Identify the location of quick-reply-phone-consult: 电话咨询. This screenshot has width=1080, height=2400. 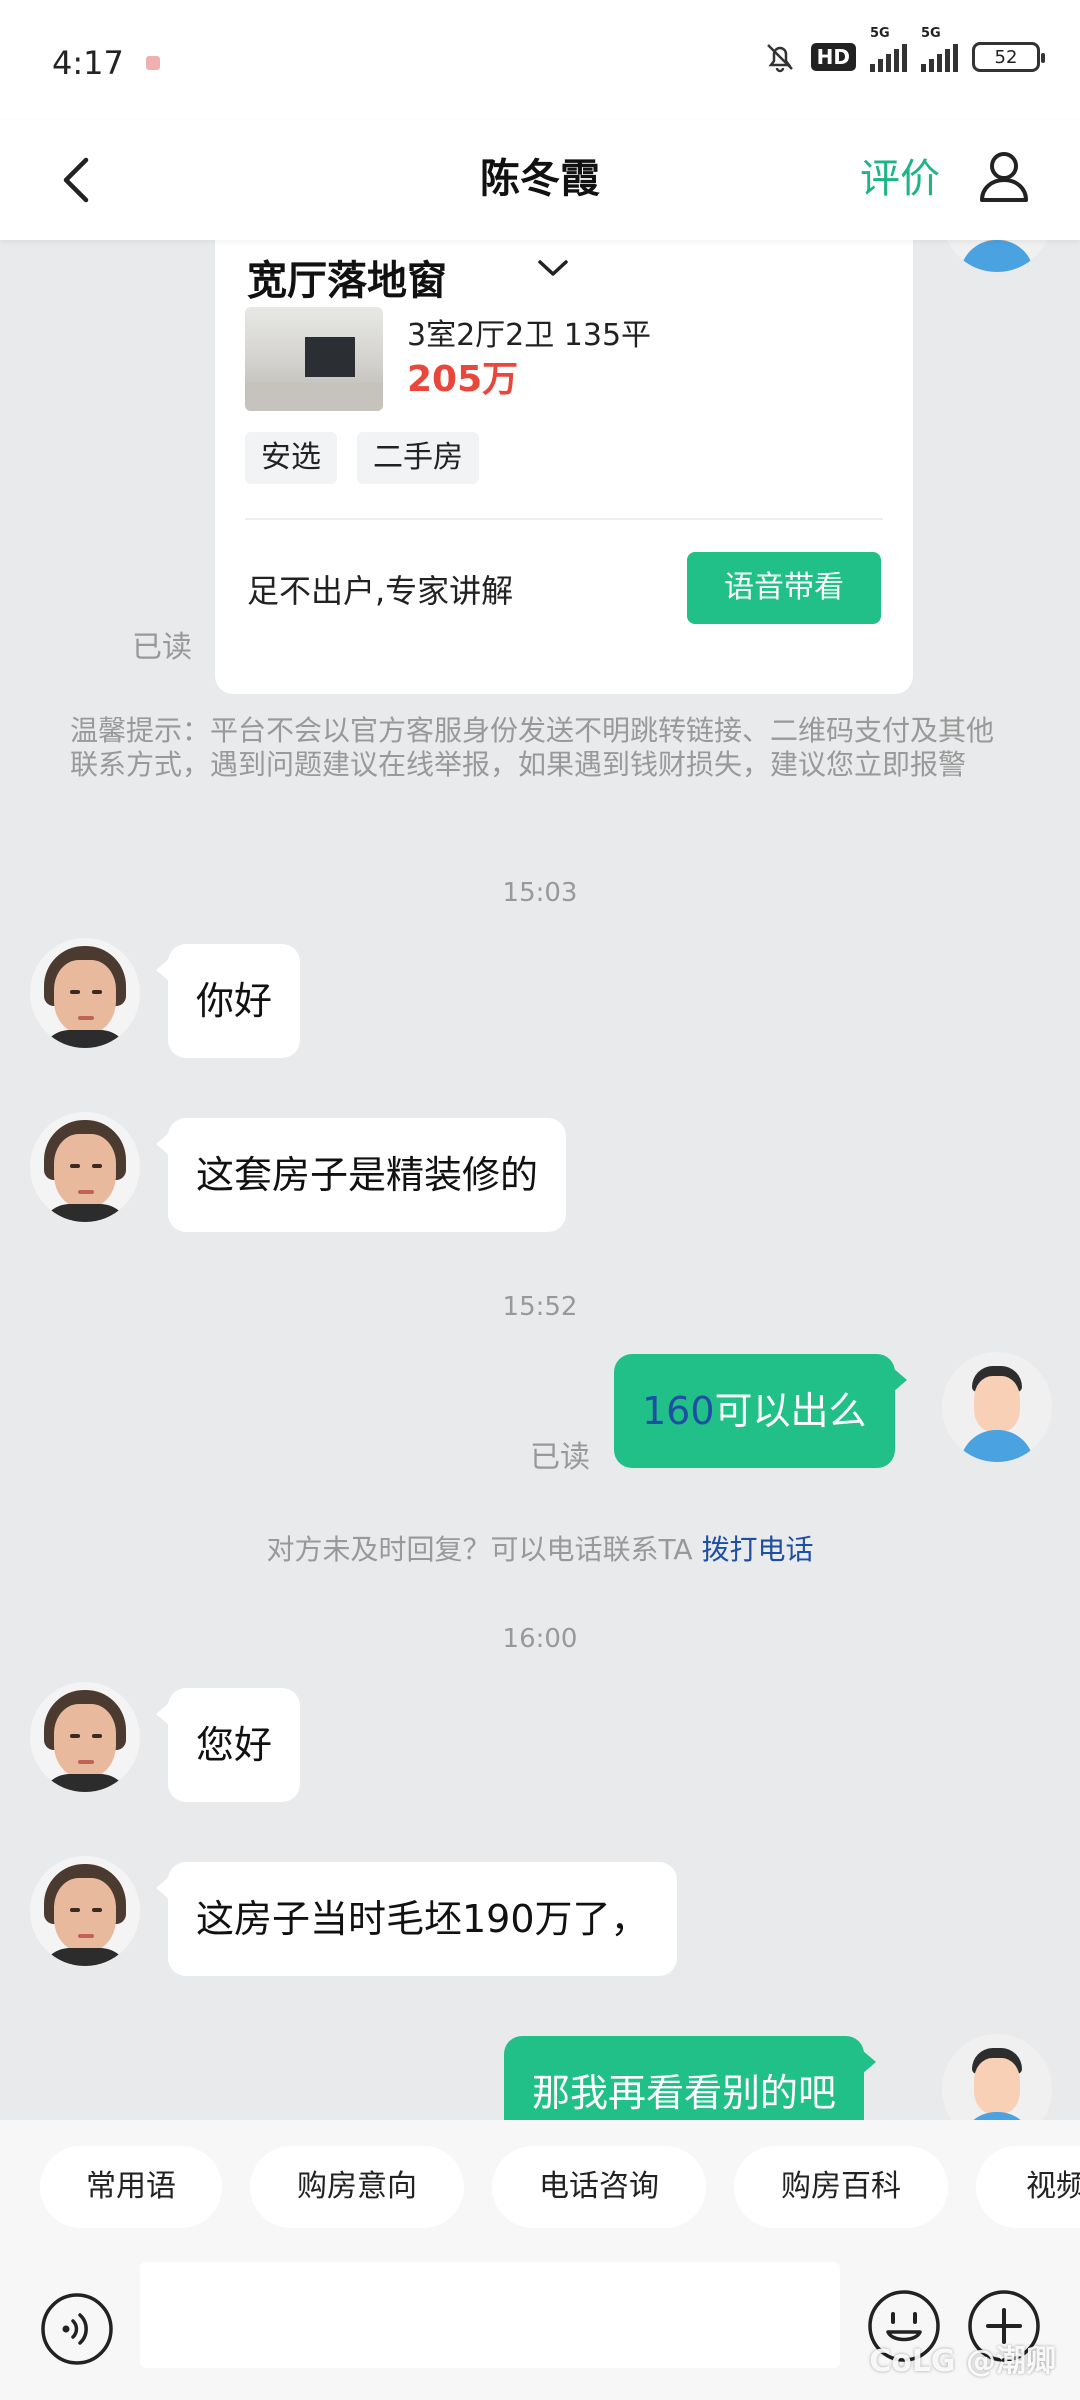
(599, 2187).